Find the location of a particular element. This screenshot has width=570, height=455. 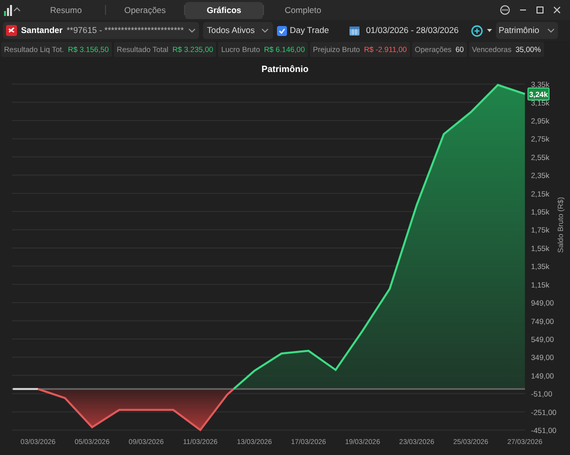

chart-title: Patrimônio is located at coordinates (284, 69).